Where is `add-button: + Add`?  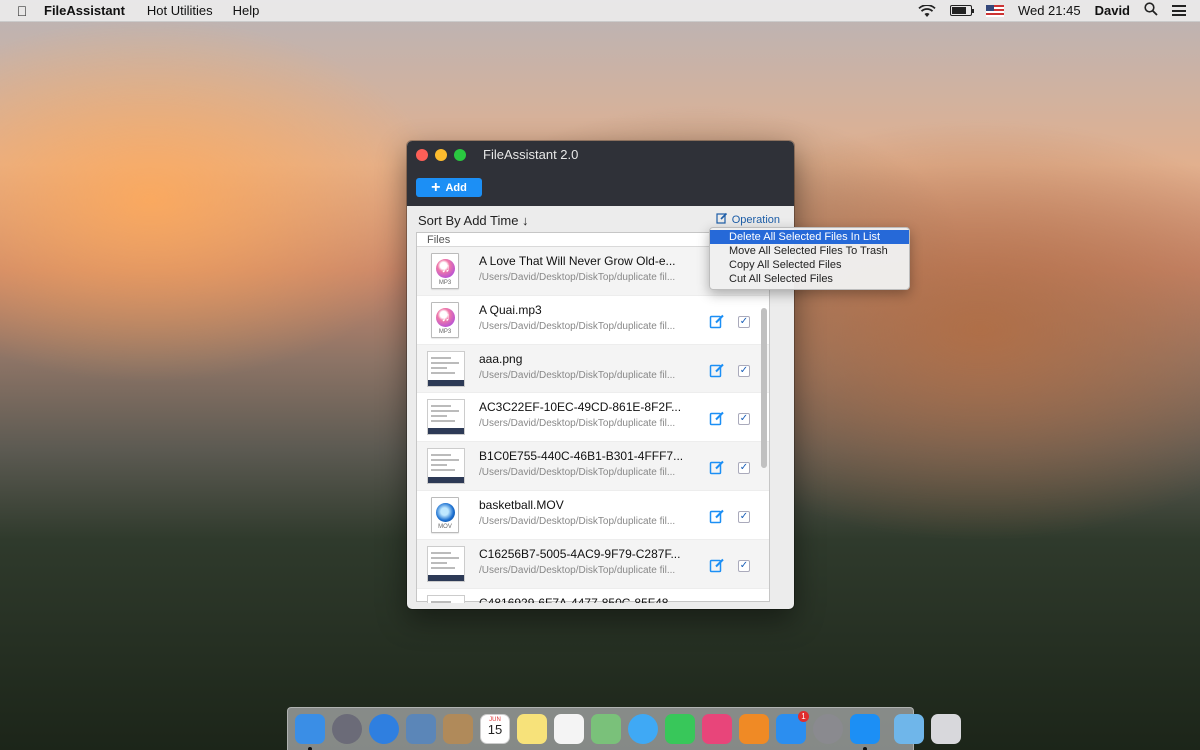 add-button: + Add is located at coordinates (449, 187).